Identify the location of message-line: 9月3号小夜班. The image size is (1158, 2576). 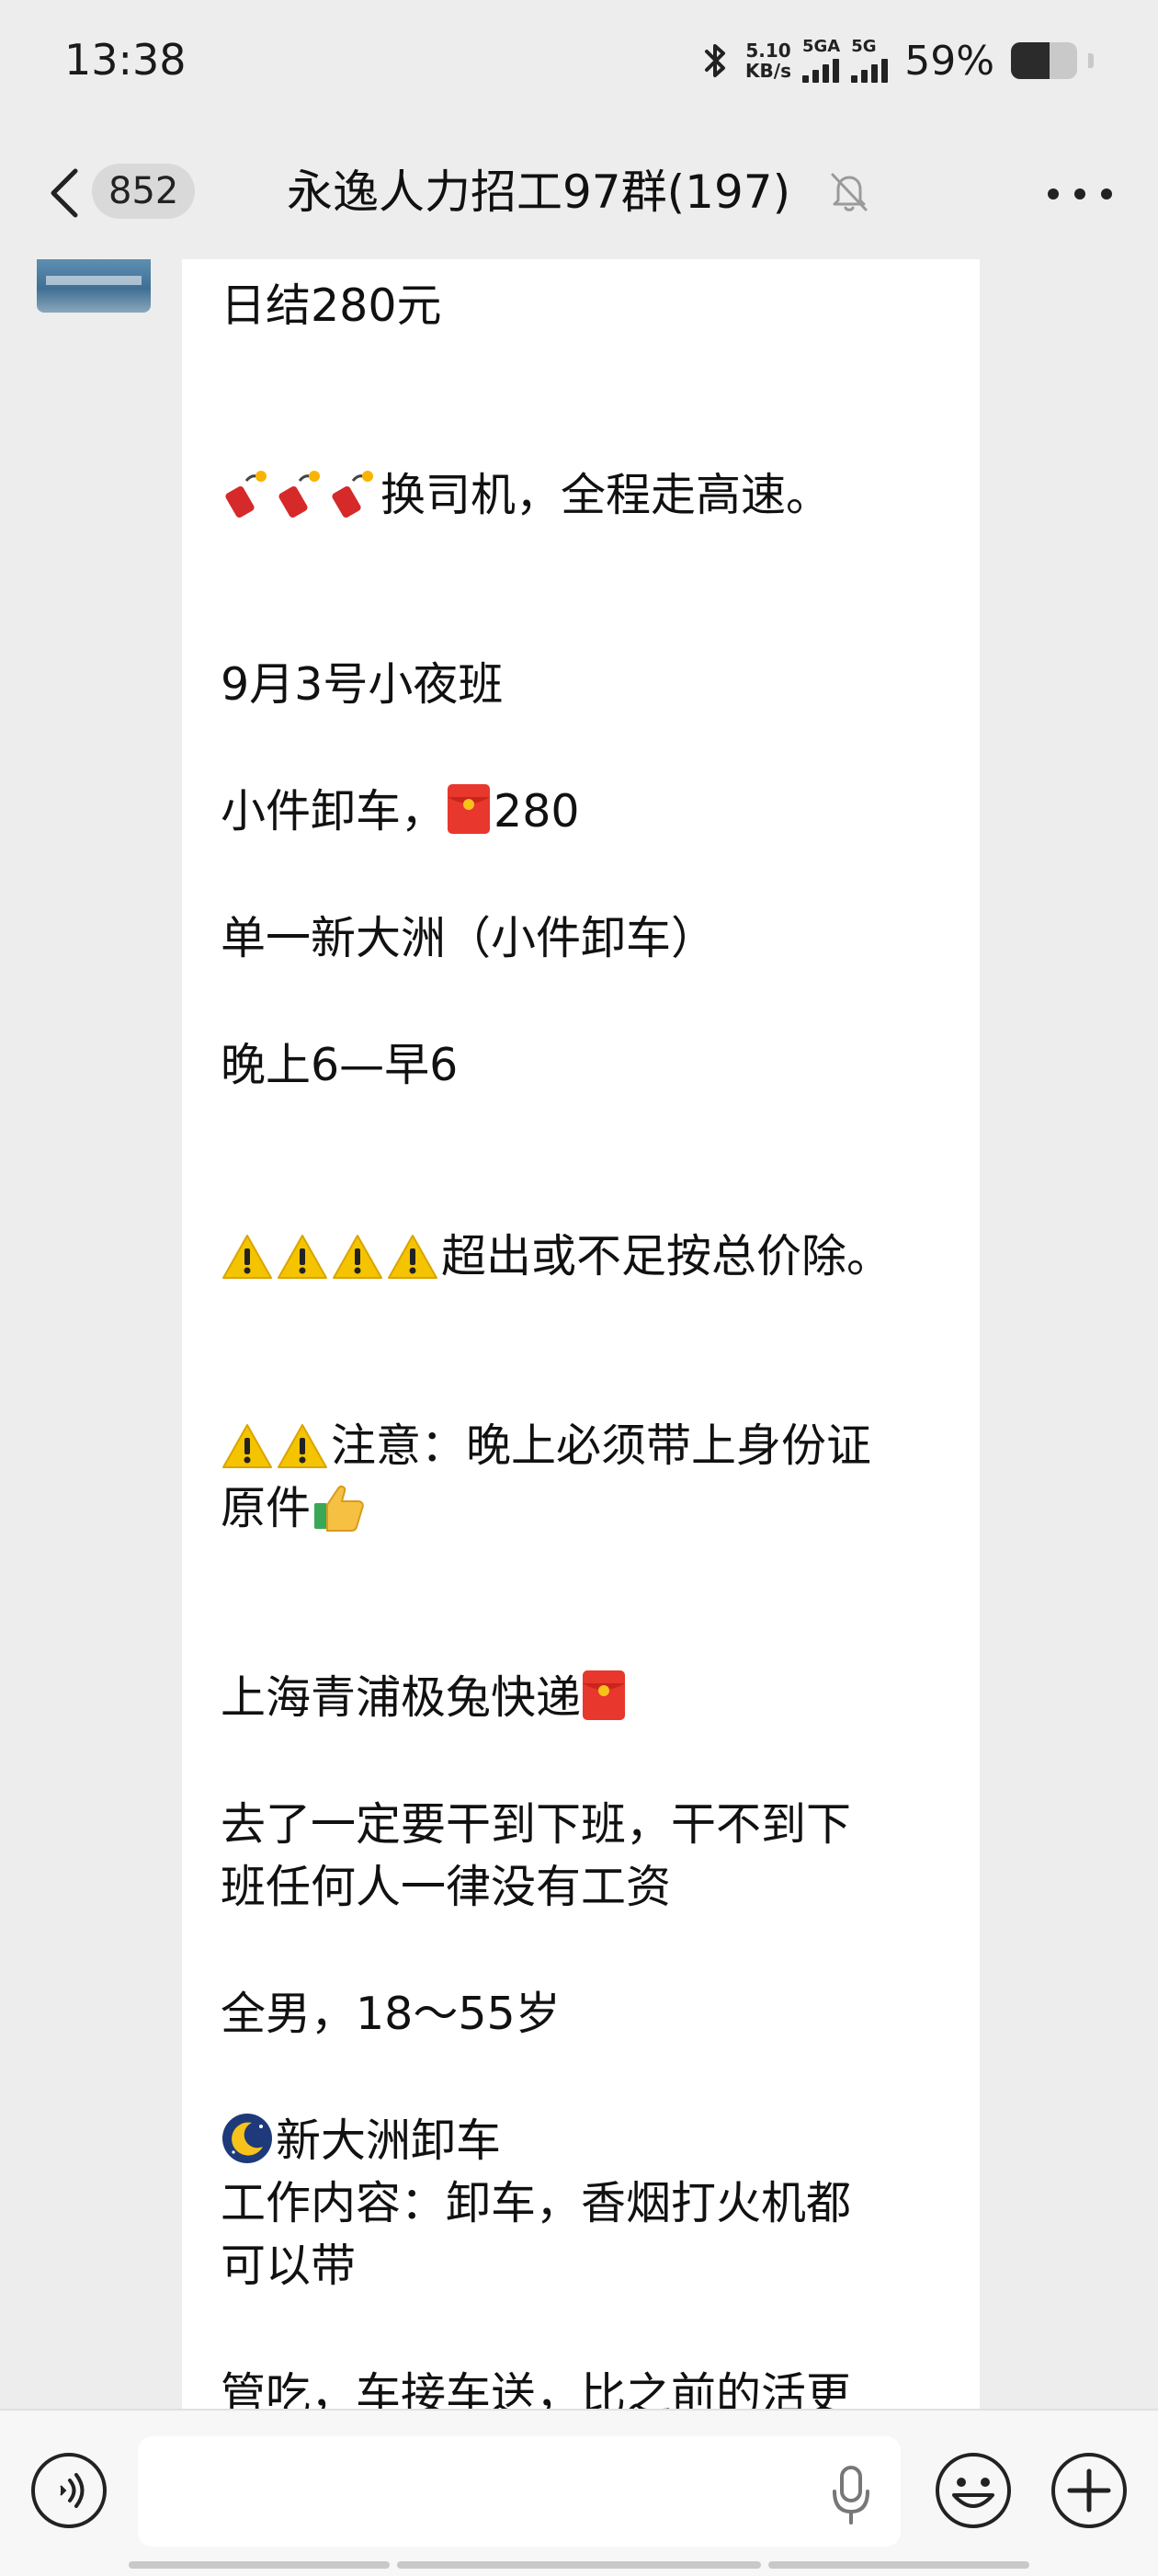
(362, 684).